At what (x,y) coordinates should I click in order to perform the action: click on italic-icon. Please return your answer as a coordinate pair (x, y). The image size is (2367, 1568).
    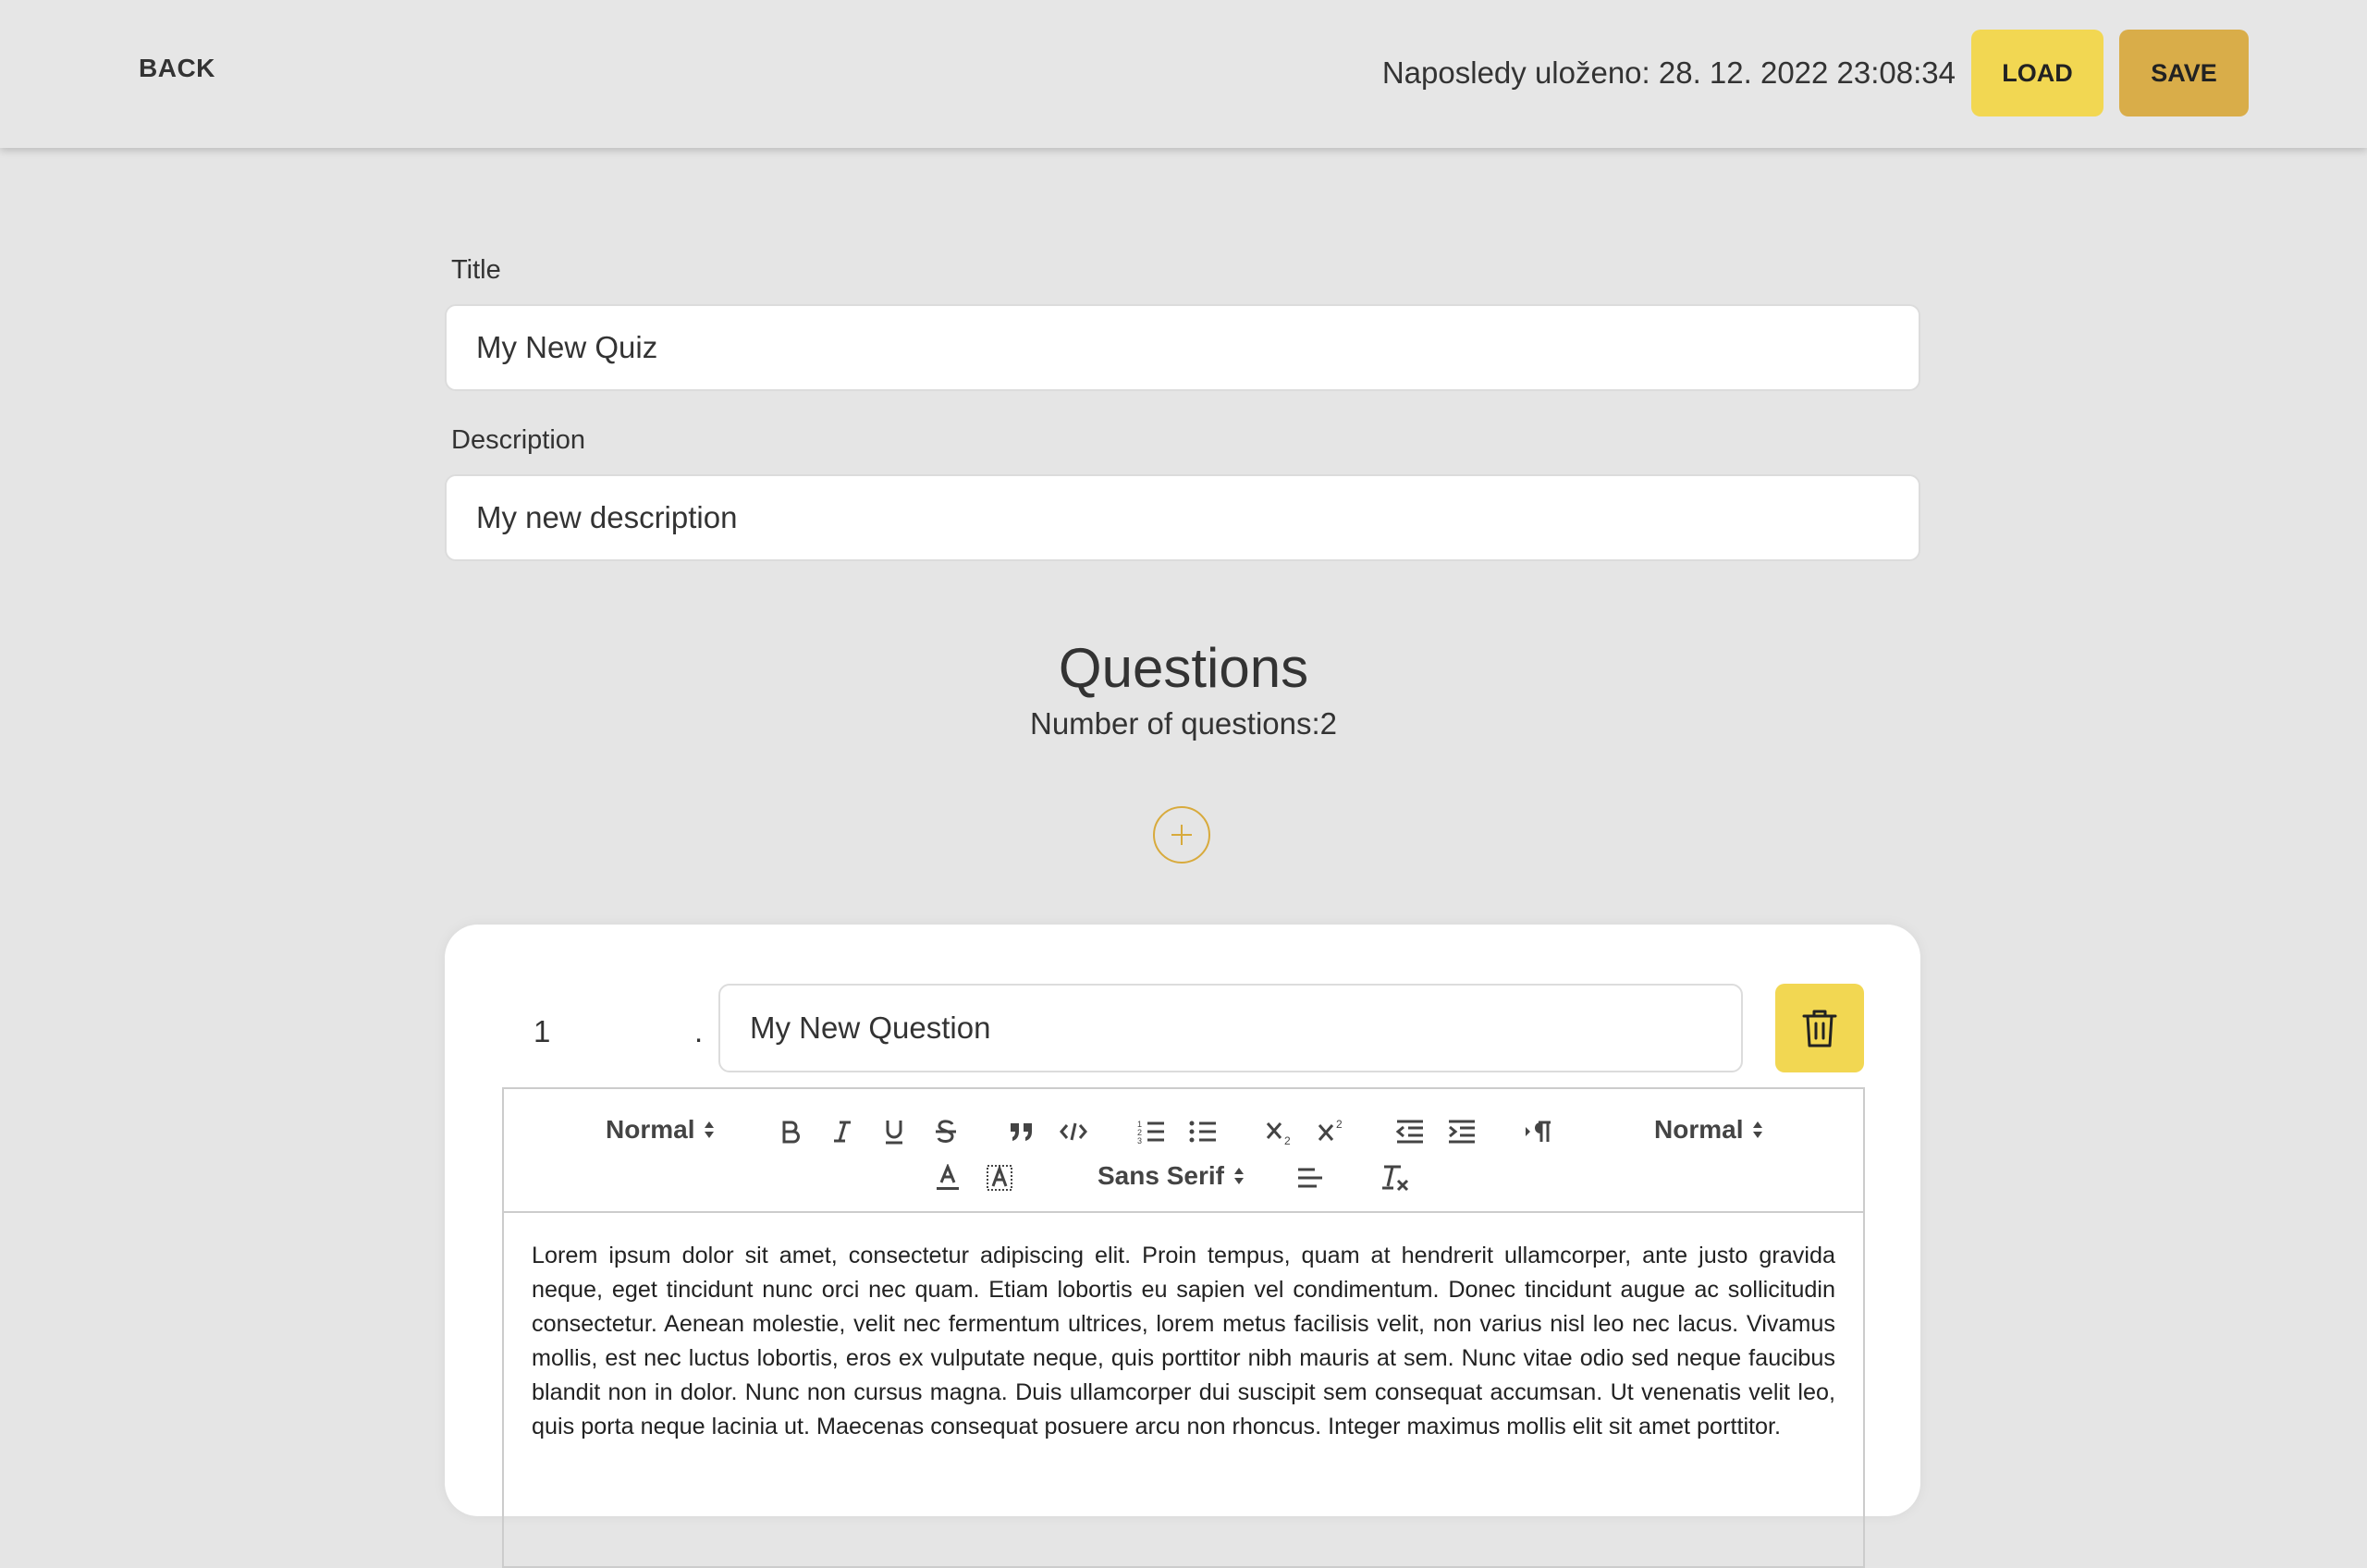
    Looking at the image, I should click on (842, 1132).